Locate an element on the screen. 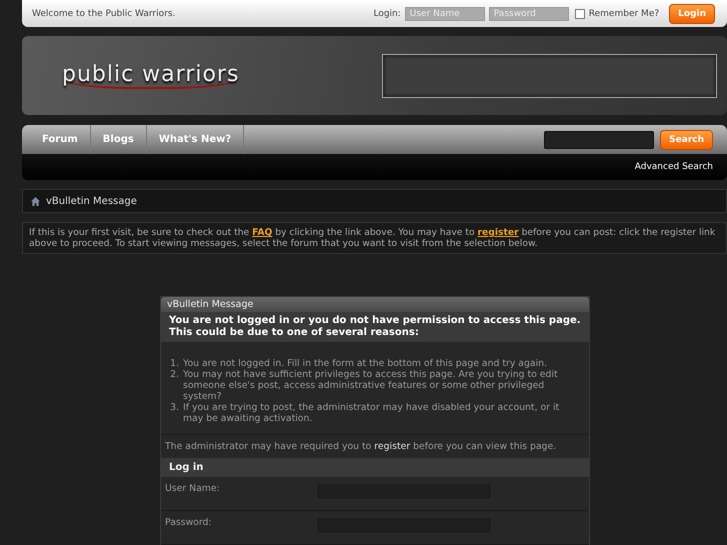 The height and width of the screenshot is (545, 727). site-logo: public warriors is located at coordinates (151, 75).